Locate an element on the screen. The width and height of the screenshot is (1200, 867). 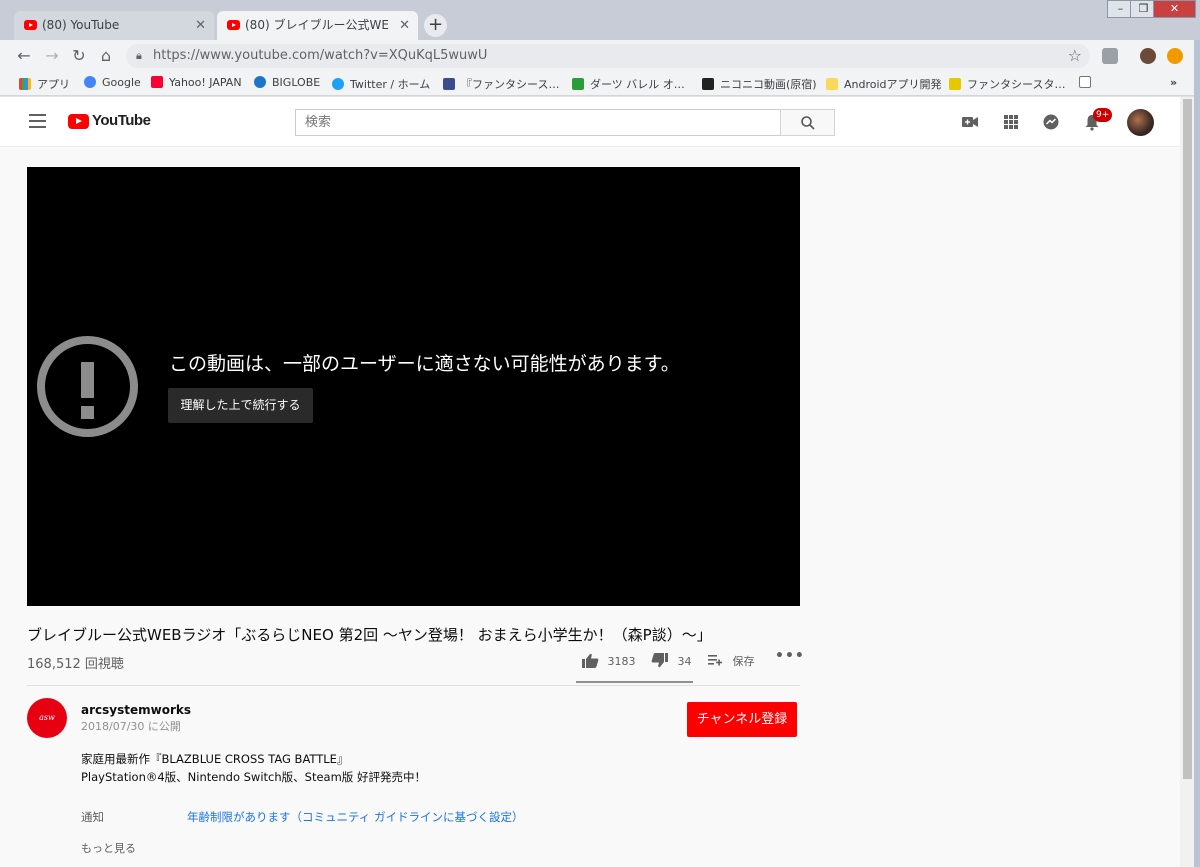
tab-youtube-home: (80) YouTube ✕ is located at coordinates (114, 25).